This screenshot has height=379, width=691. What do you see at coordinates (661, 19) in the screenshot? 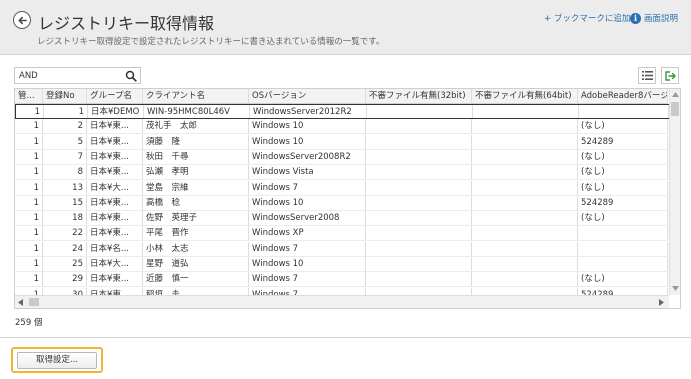
I see `help-link-label: 画面説明` at bounding box center [661, 19].